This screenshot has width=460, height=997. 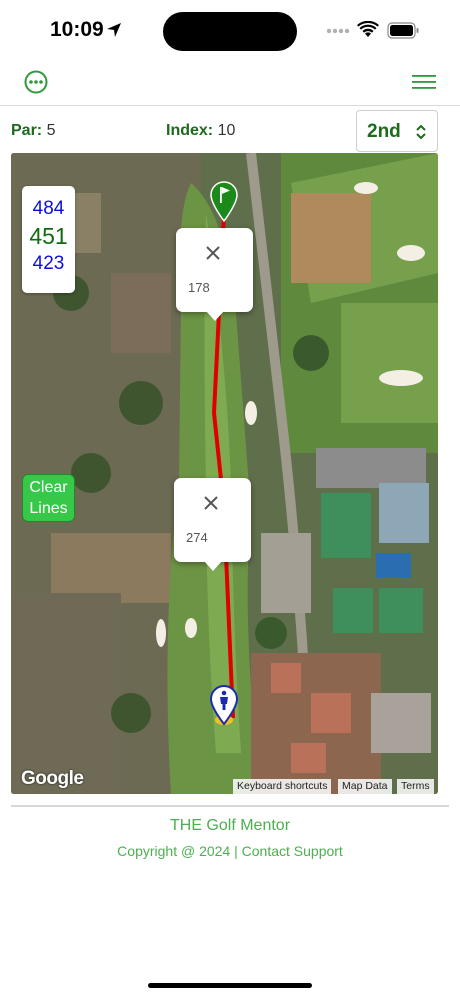 I want to click on yardage-back: 484, so click(x=48, y=208).